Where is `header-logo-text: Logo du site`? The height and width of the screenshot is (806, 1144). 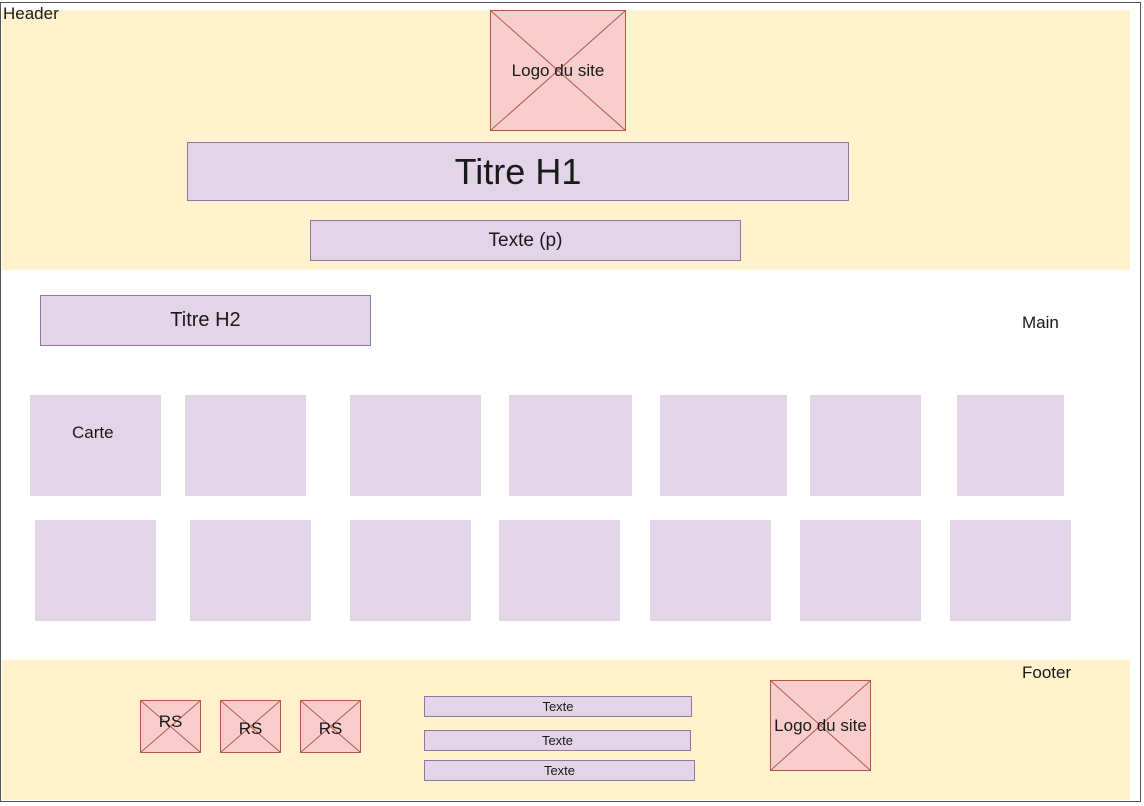 header-logo-text: Logo du site is located at coordinates (558, 70).